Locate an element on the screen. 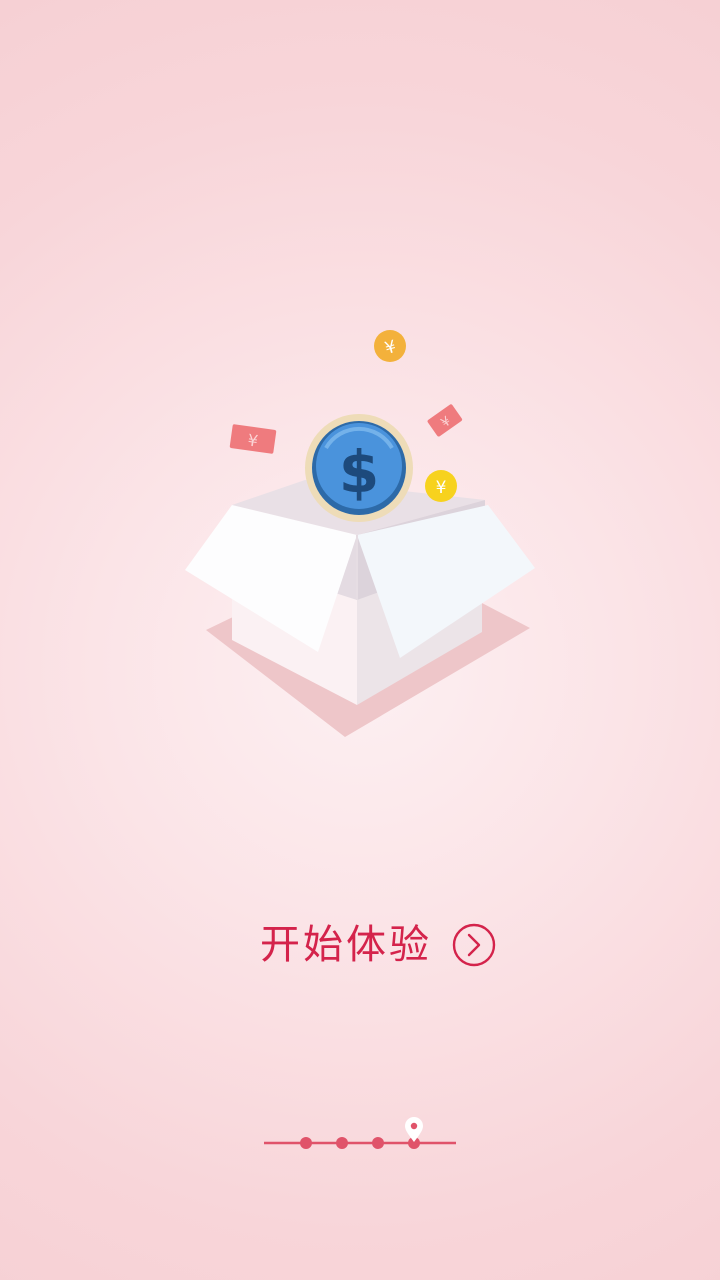  start-experience-label: 开始体验 is located at coordinates (346, 945).